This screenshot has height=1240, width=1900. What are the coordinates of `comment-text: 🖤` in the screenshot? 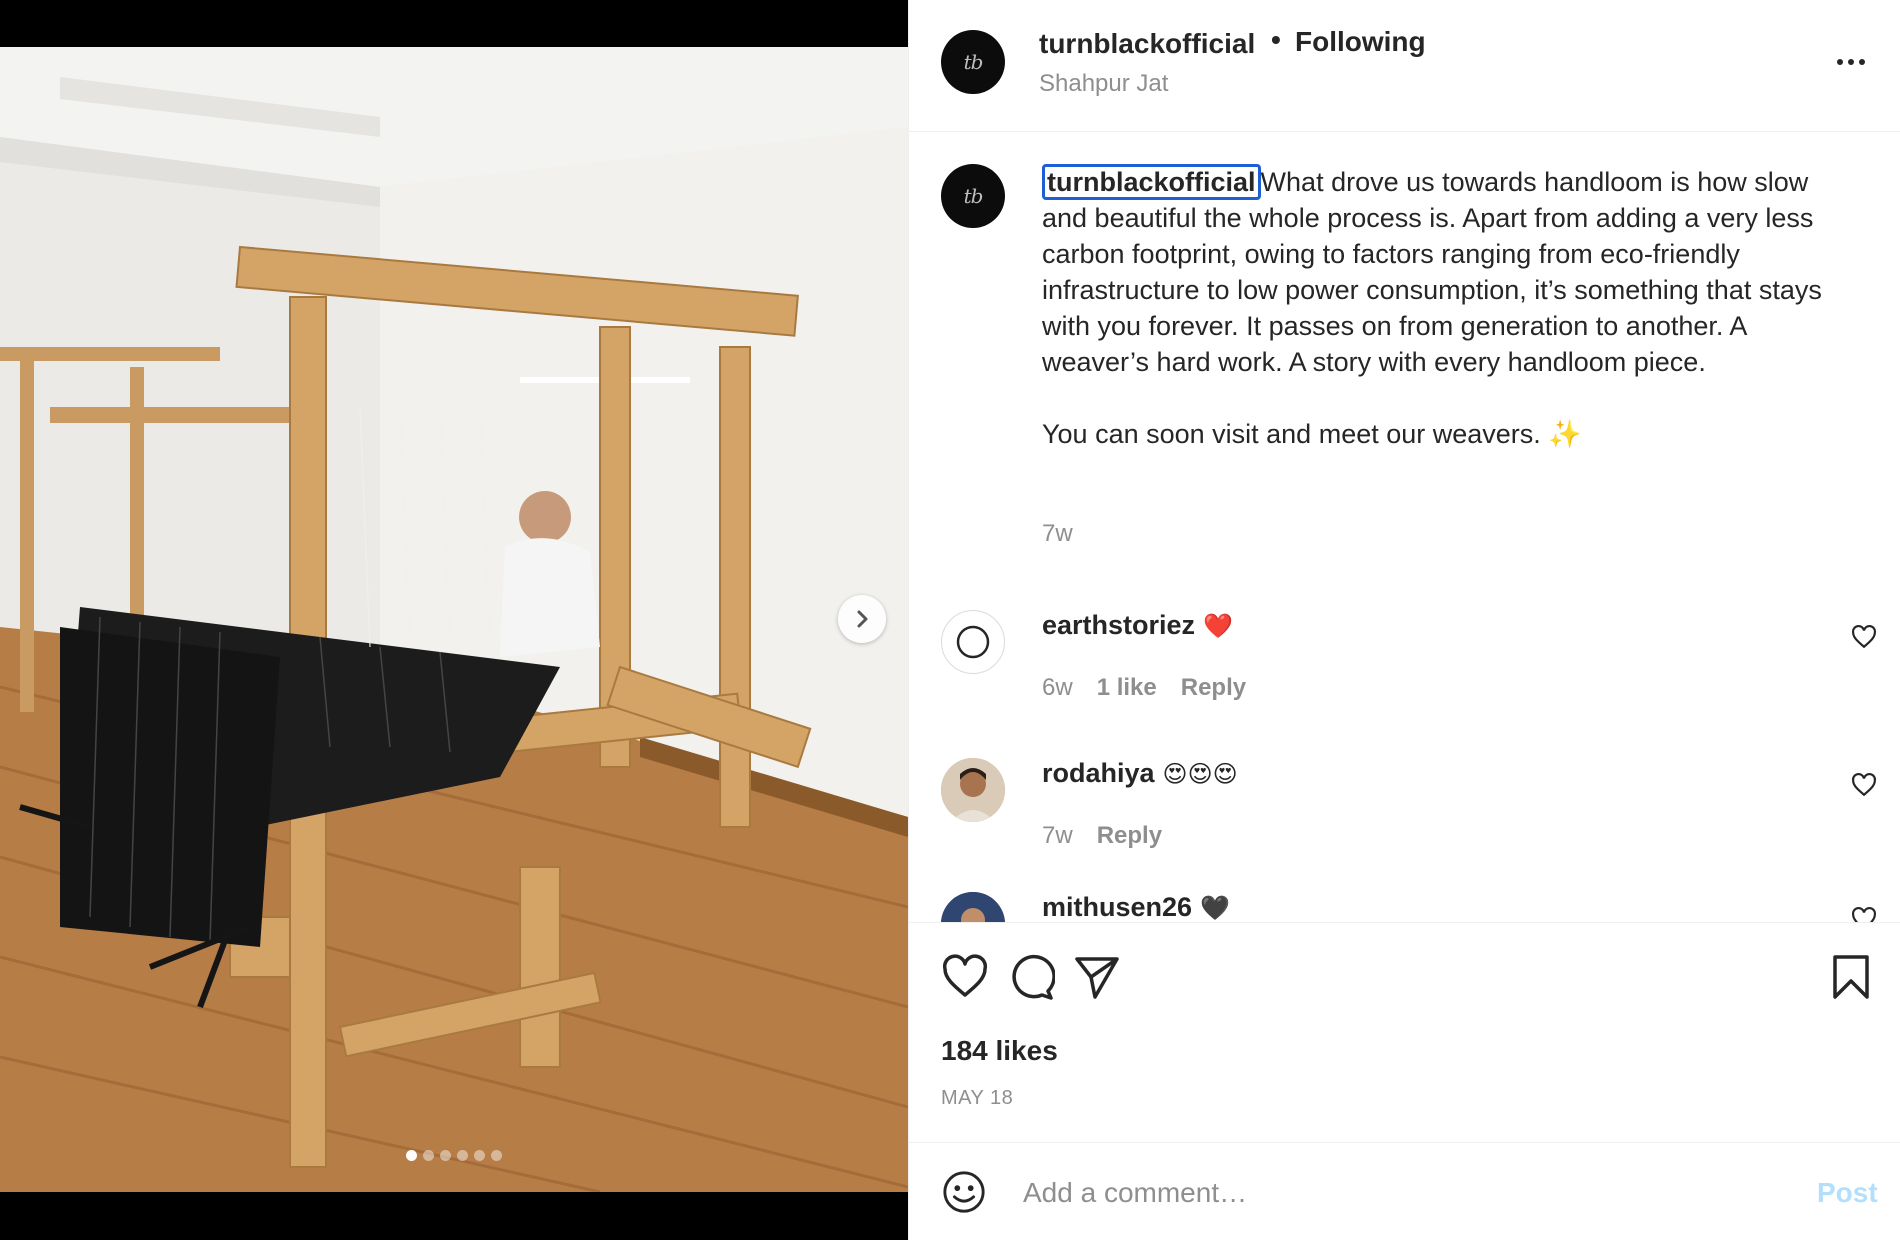 It's located at (1215, 908).